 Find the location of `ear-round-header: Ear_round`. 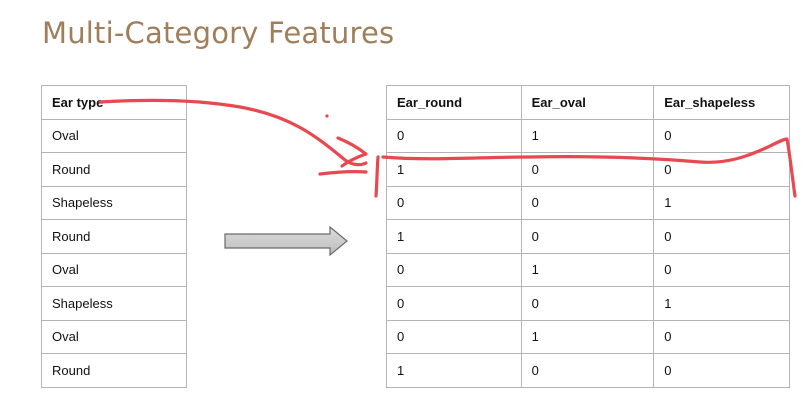

ear-round-header: Ear_round is located at coordinates (454, 102).